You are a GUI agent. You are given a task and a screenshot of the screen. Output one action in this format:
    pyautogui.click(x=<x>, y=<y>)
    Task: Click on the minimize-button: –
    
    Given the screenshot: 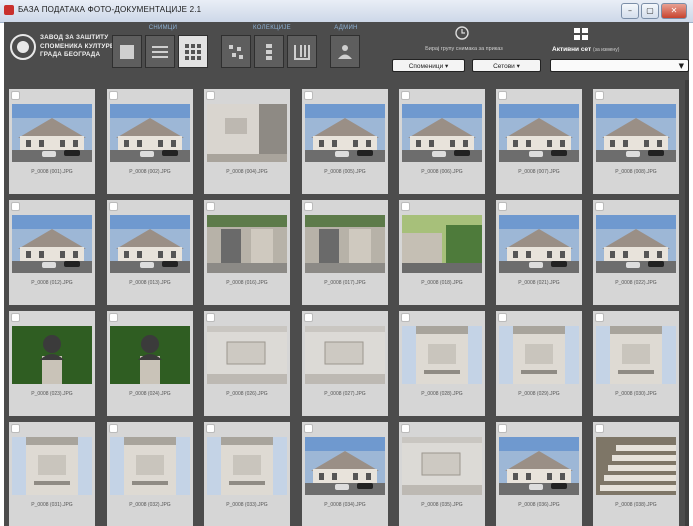 What is the action you would take?
    pyautogui.click(x=630, y=11)
    